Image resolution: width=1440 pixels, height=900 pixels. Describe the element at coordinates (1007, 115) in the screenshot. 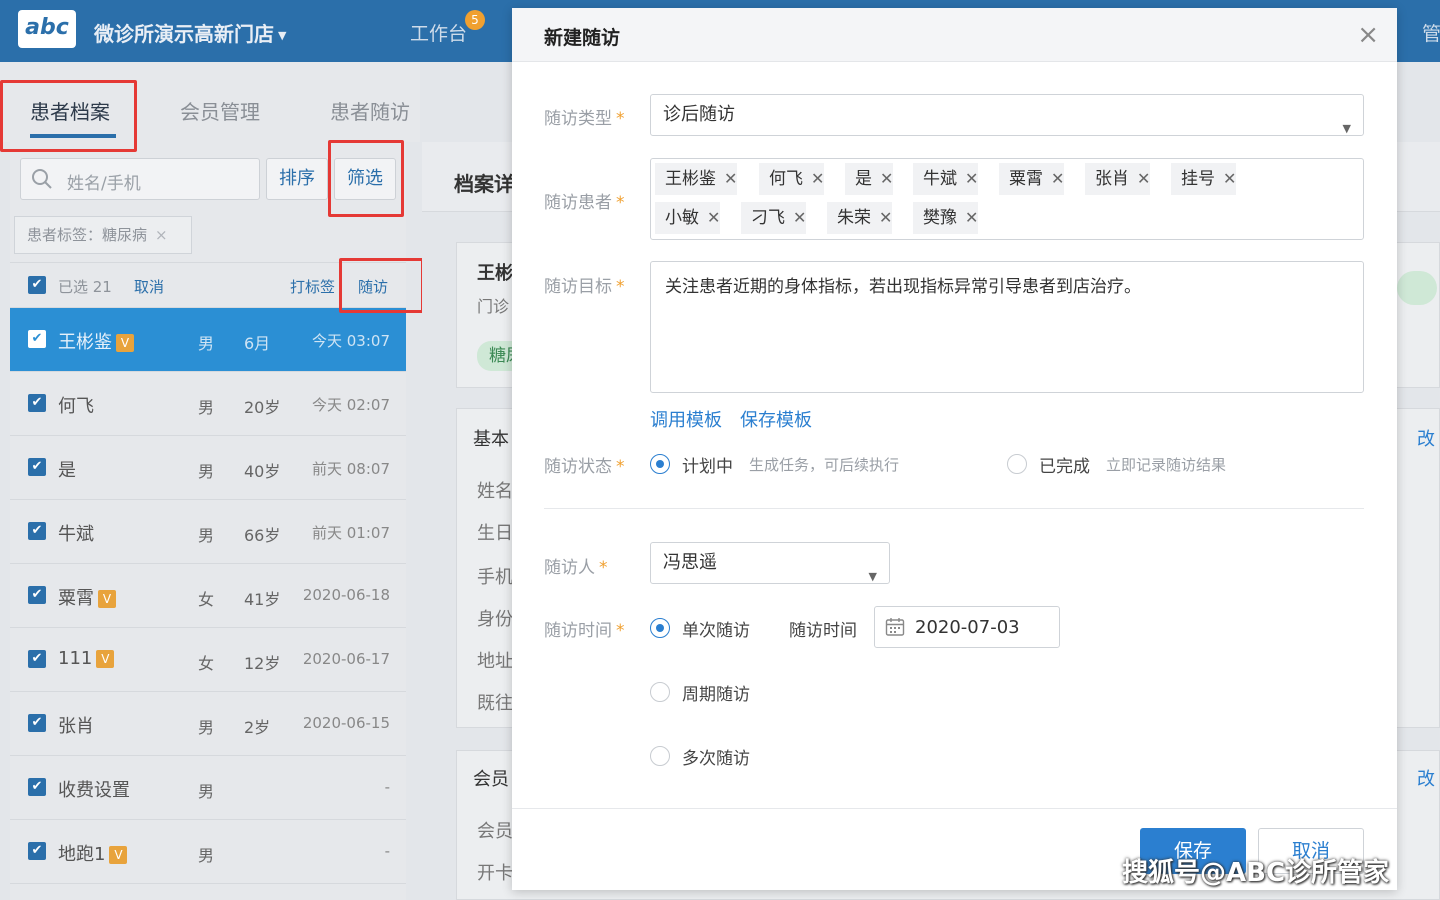

I see `followup-type-select: 诊后随访 ▼` at that location.